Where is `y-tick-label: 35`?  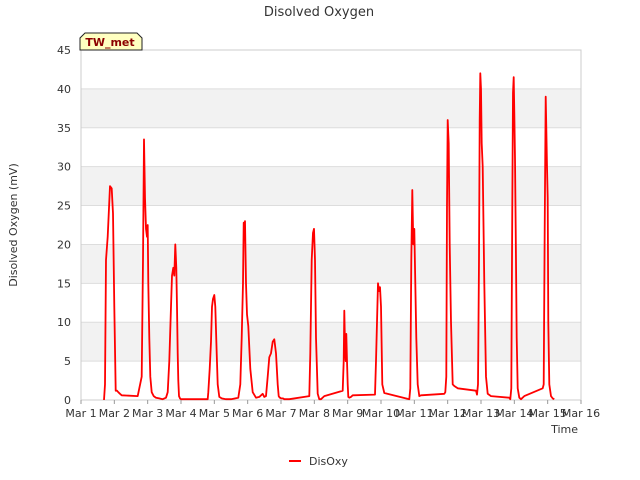
y-tick-label: 35 is located at coordinates (64, 128).